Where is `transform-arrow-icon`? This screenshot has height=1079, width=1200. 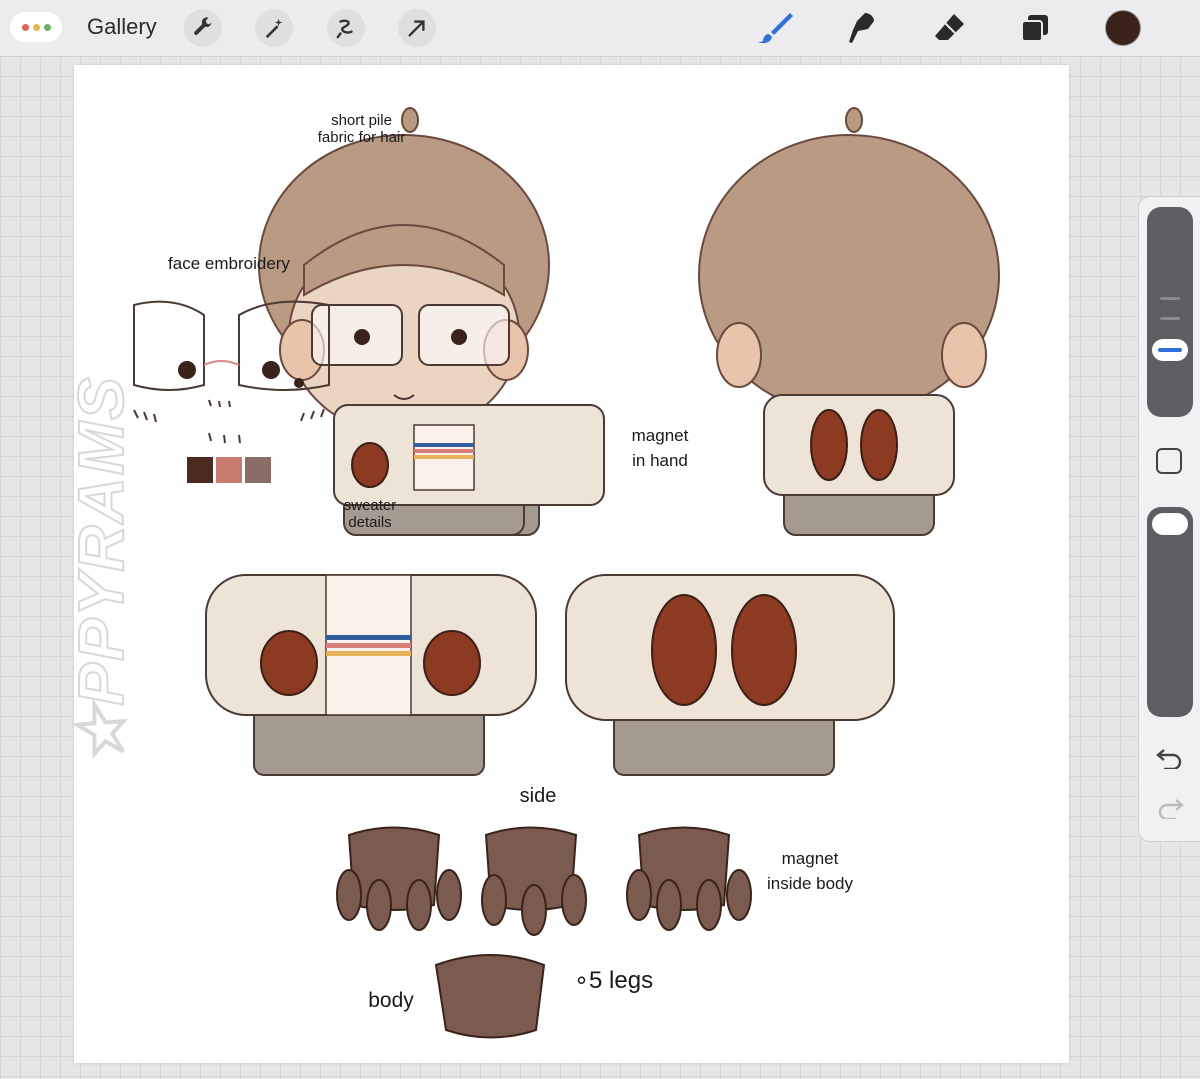 transform-arrow-icon is located at coordinates (416, 28).